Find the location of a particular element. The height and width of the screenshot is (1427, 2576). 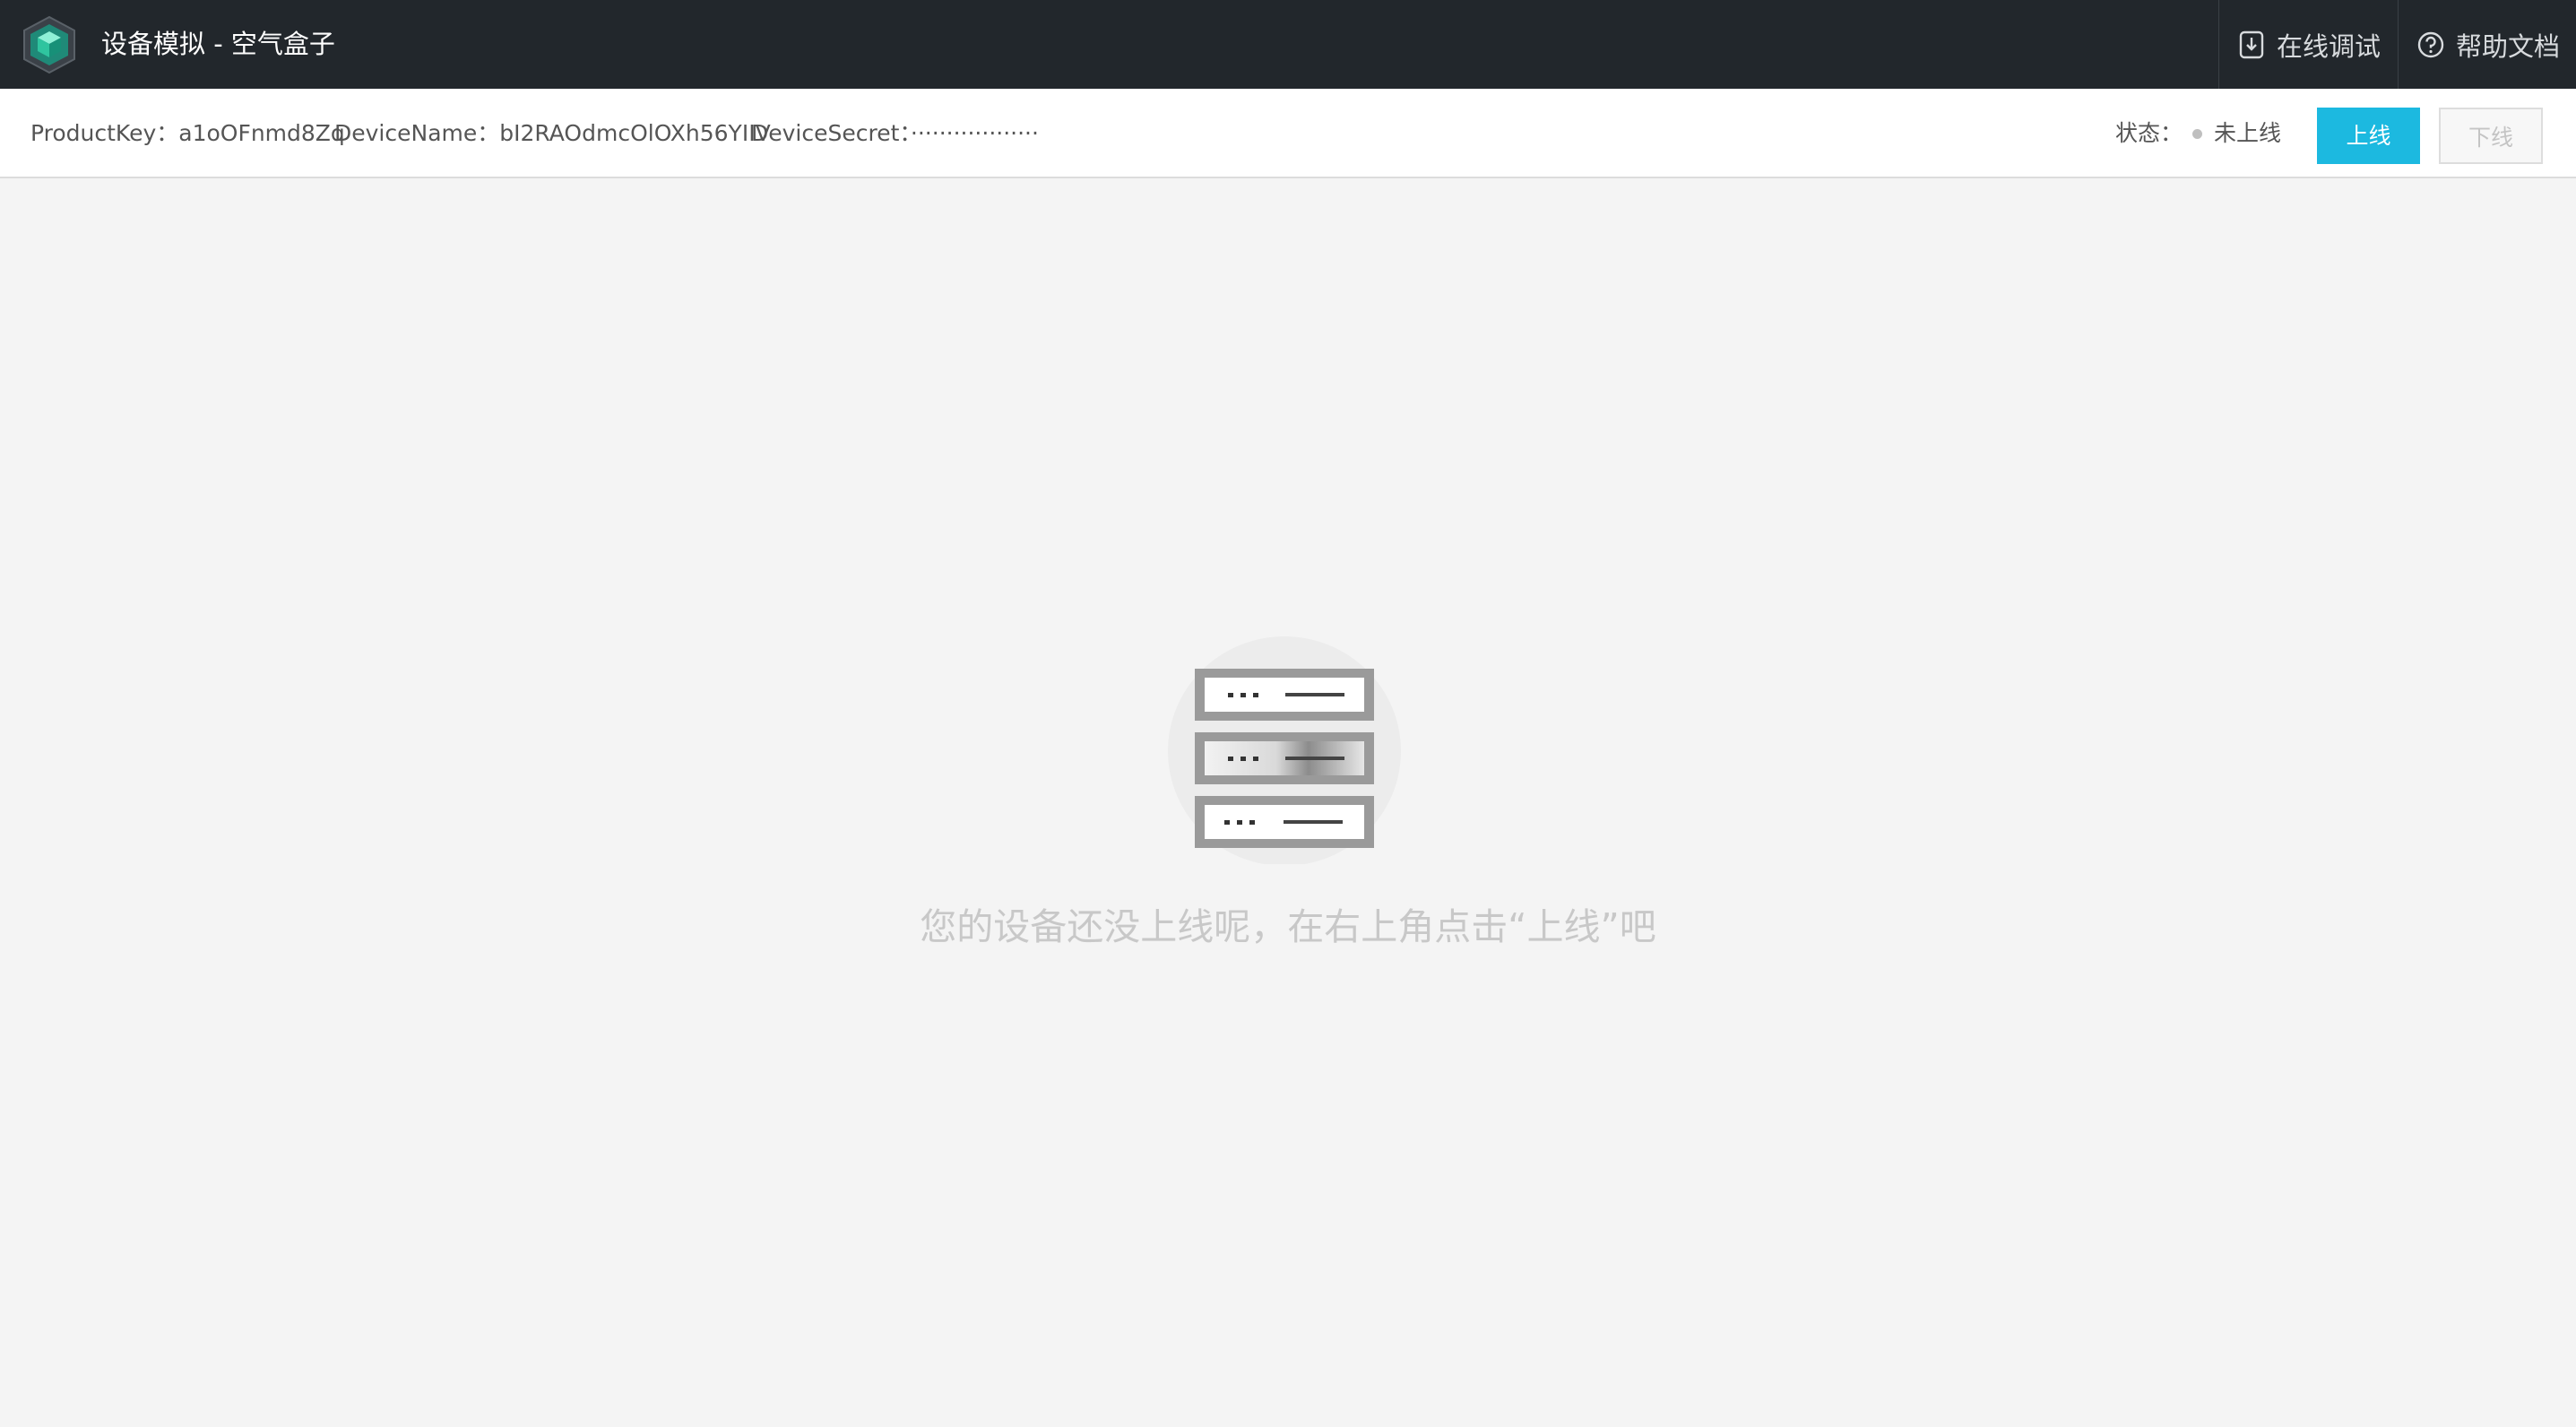

online-debug-link: 在线调试 is located at coordinates (2307, 44).